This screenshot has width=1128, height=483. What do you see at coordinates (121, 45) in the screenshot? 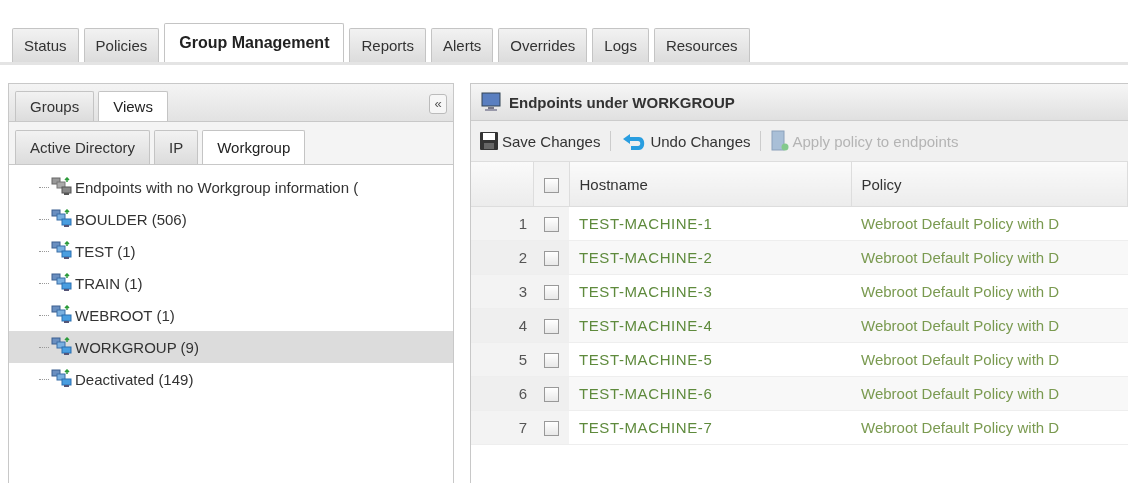
I see `tab: Policies` at bounding box center [121, 45].